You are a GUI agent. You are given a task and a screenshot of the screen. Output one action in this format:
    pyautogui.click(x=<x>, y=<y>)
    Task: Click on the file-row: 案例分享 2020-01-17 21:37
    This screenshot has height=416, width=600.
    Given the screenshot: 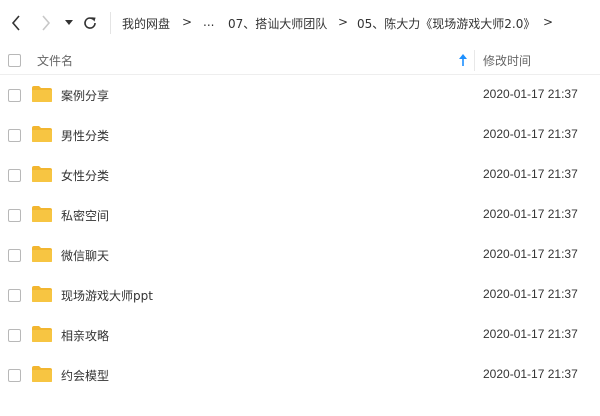 What is the action you would take?
    pyautogui.click(x=300, y=95)
    